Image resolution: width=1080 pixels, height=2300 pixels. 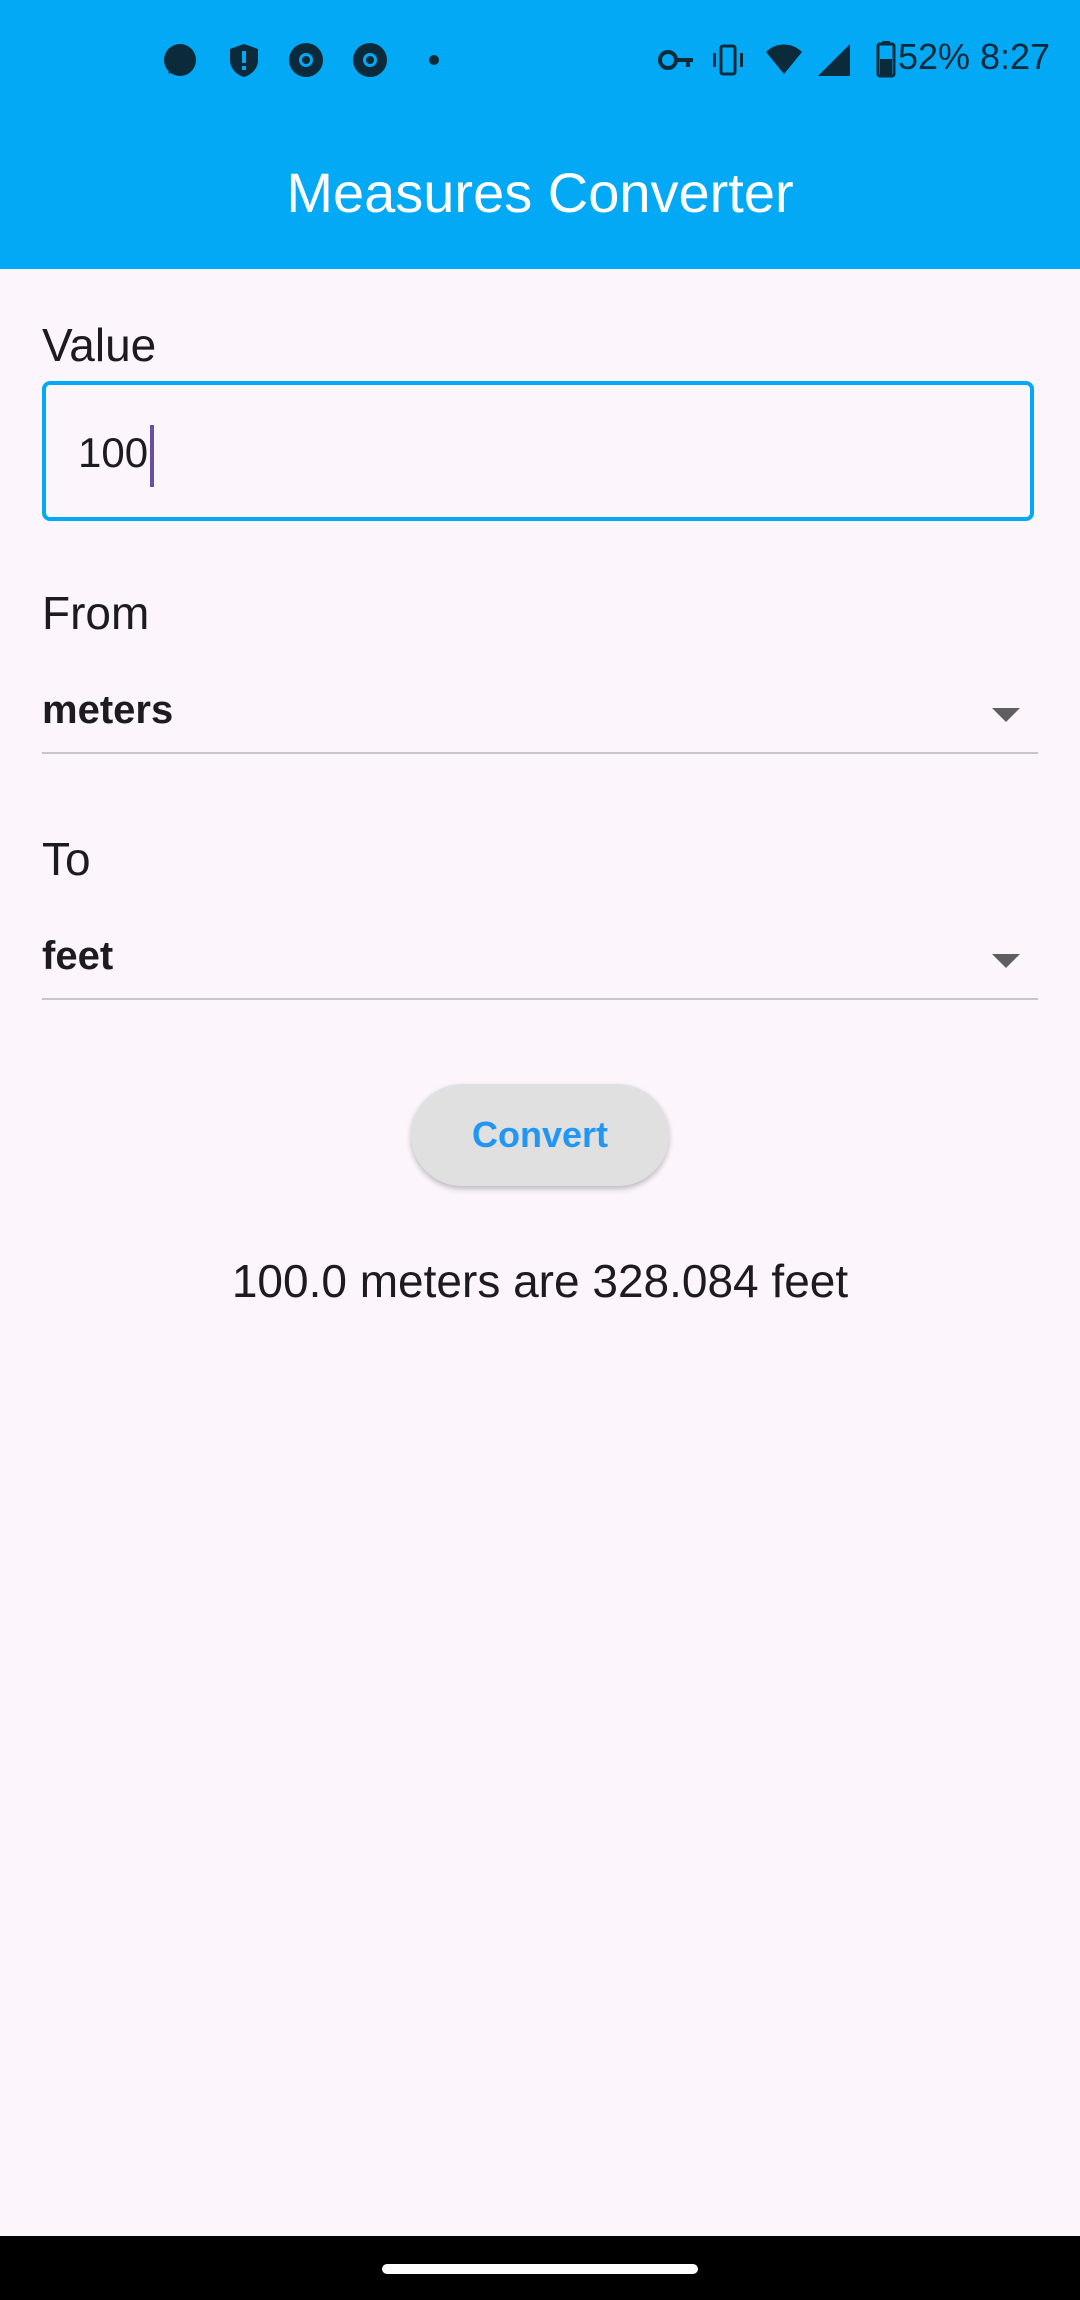 What do you see at coordinates (113, 452) in the screenshot?
I see `value-input-text: 100` at bounding box center [113, 452].